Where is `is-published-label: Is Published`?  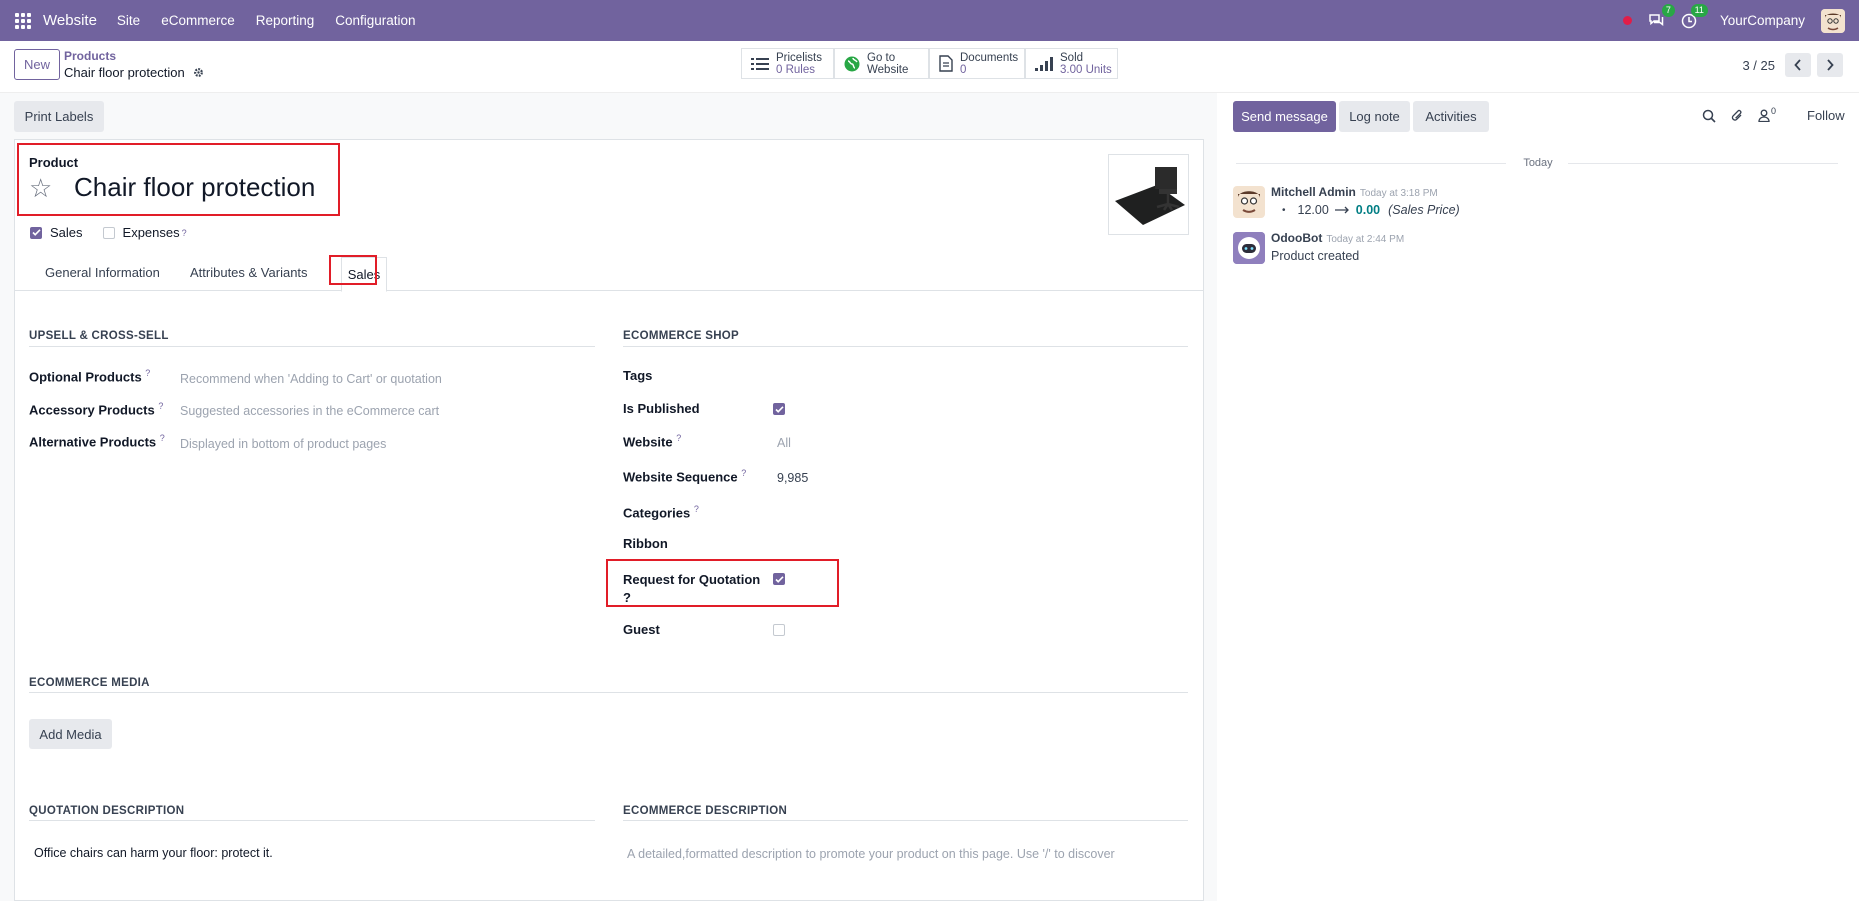 is-published-label: Is Published is located at coordinates (661, 408).